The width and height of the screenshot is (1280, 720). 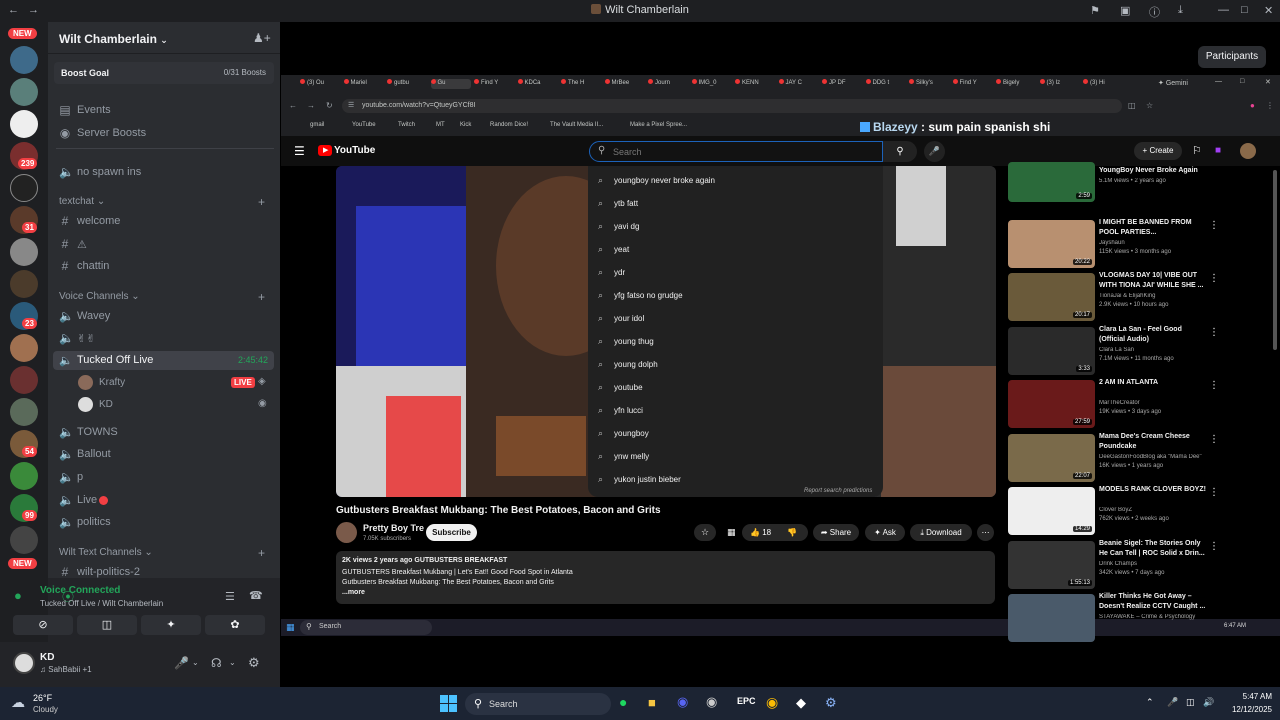 I want to click on forward-arrow-icon: →, so click(x=311, y=105).